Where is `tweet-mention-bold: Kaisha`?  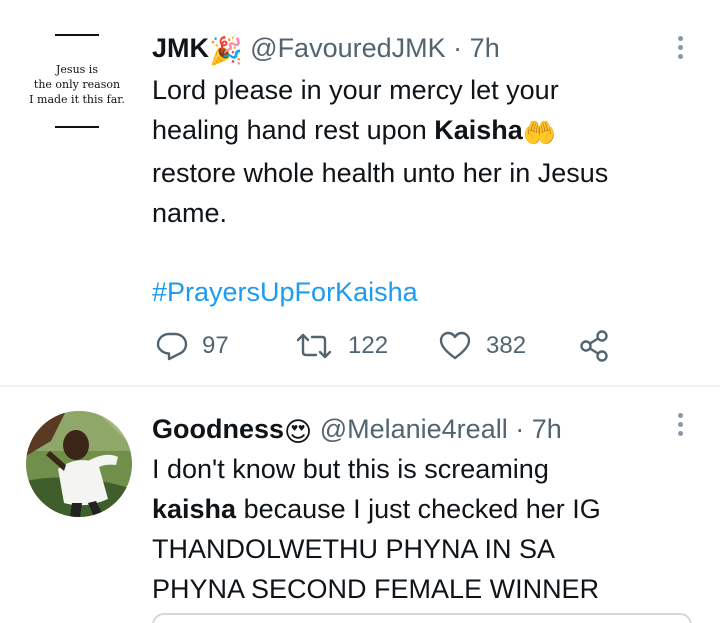
tweet-mention-bold: Kaisha is located at coordinates (478, 130).